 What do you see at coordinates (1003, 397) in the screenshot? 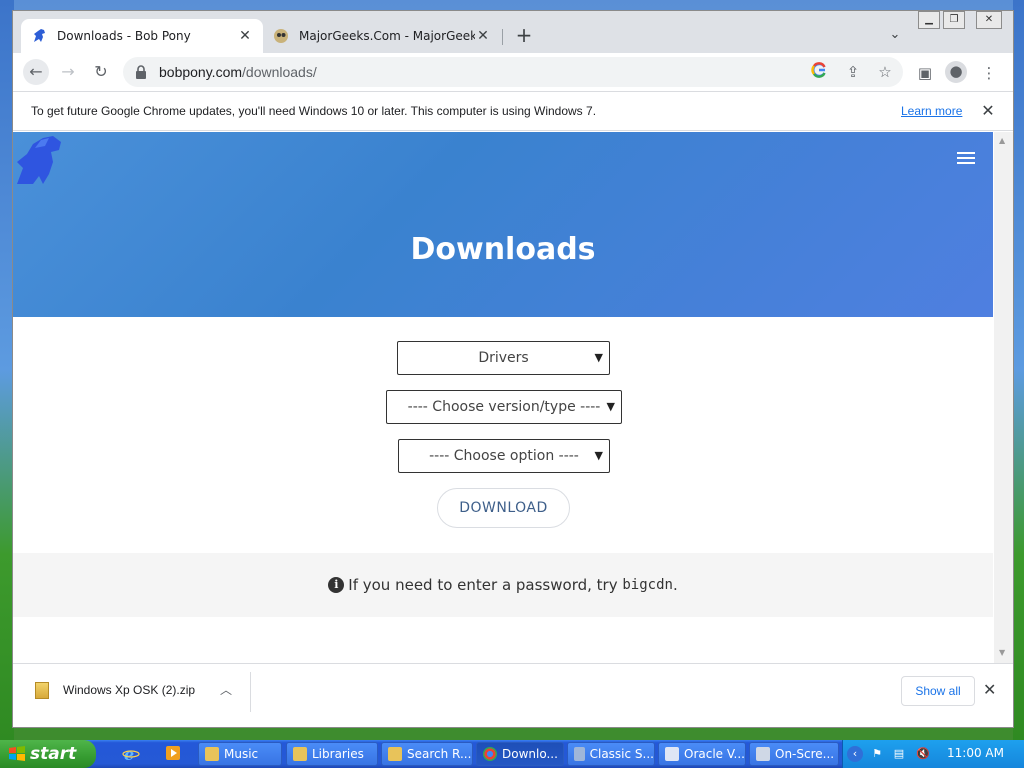
I see `page-scrollbar: ▲ ▼` at bounding box center [1003, 397].